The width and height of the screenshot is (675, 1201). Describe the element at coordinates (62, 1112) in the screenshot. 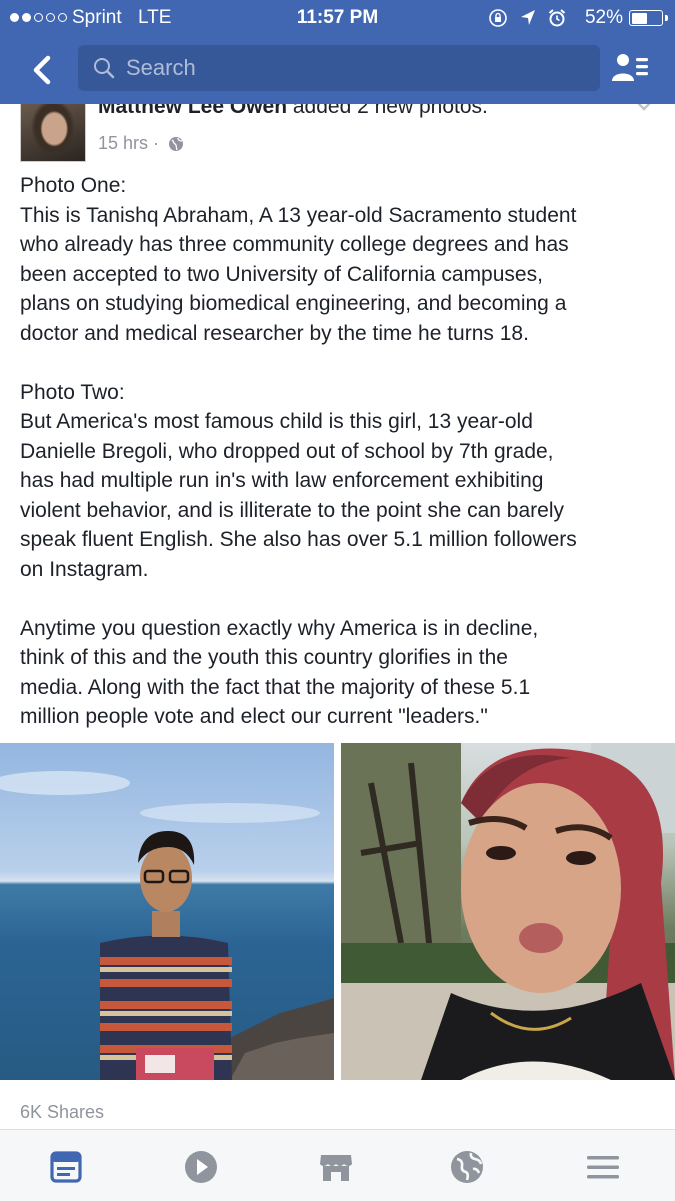

I see `share-count: 6K Shares` at that location.